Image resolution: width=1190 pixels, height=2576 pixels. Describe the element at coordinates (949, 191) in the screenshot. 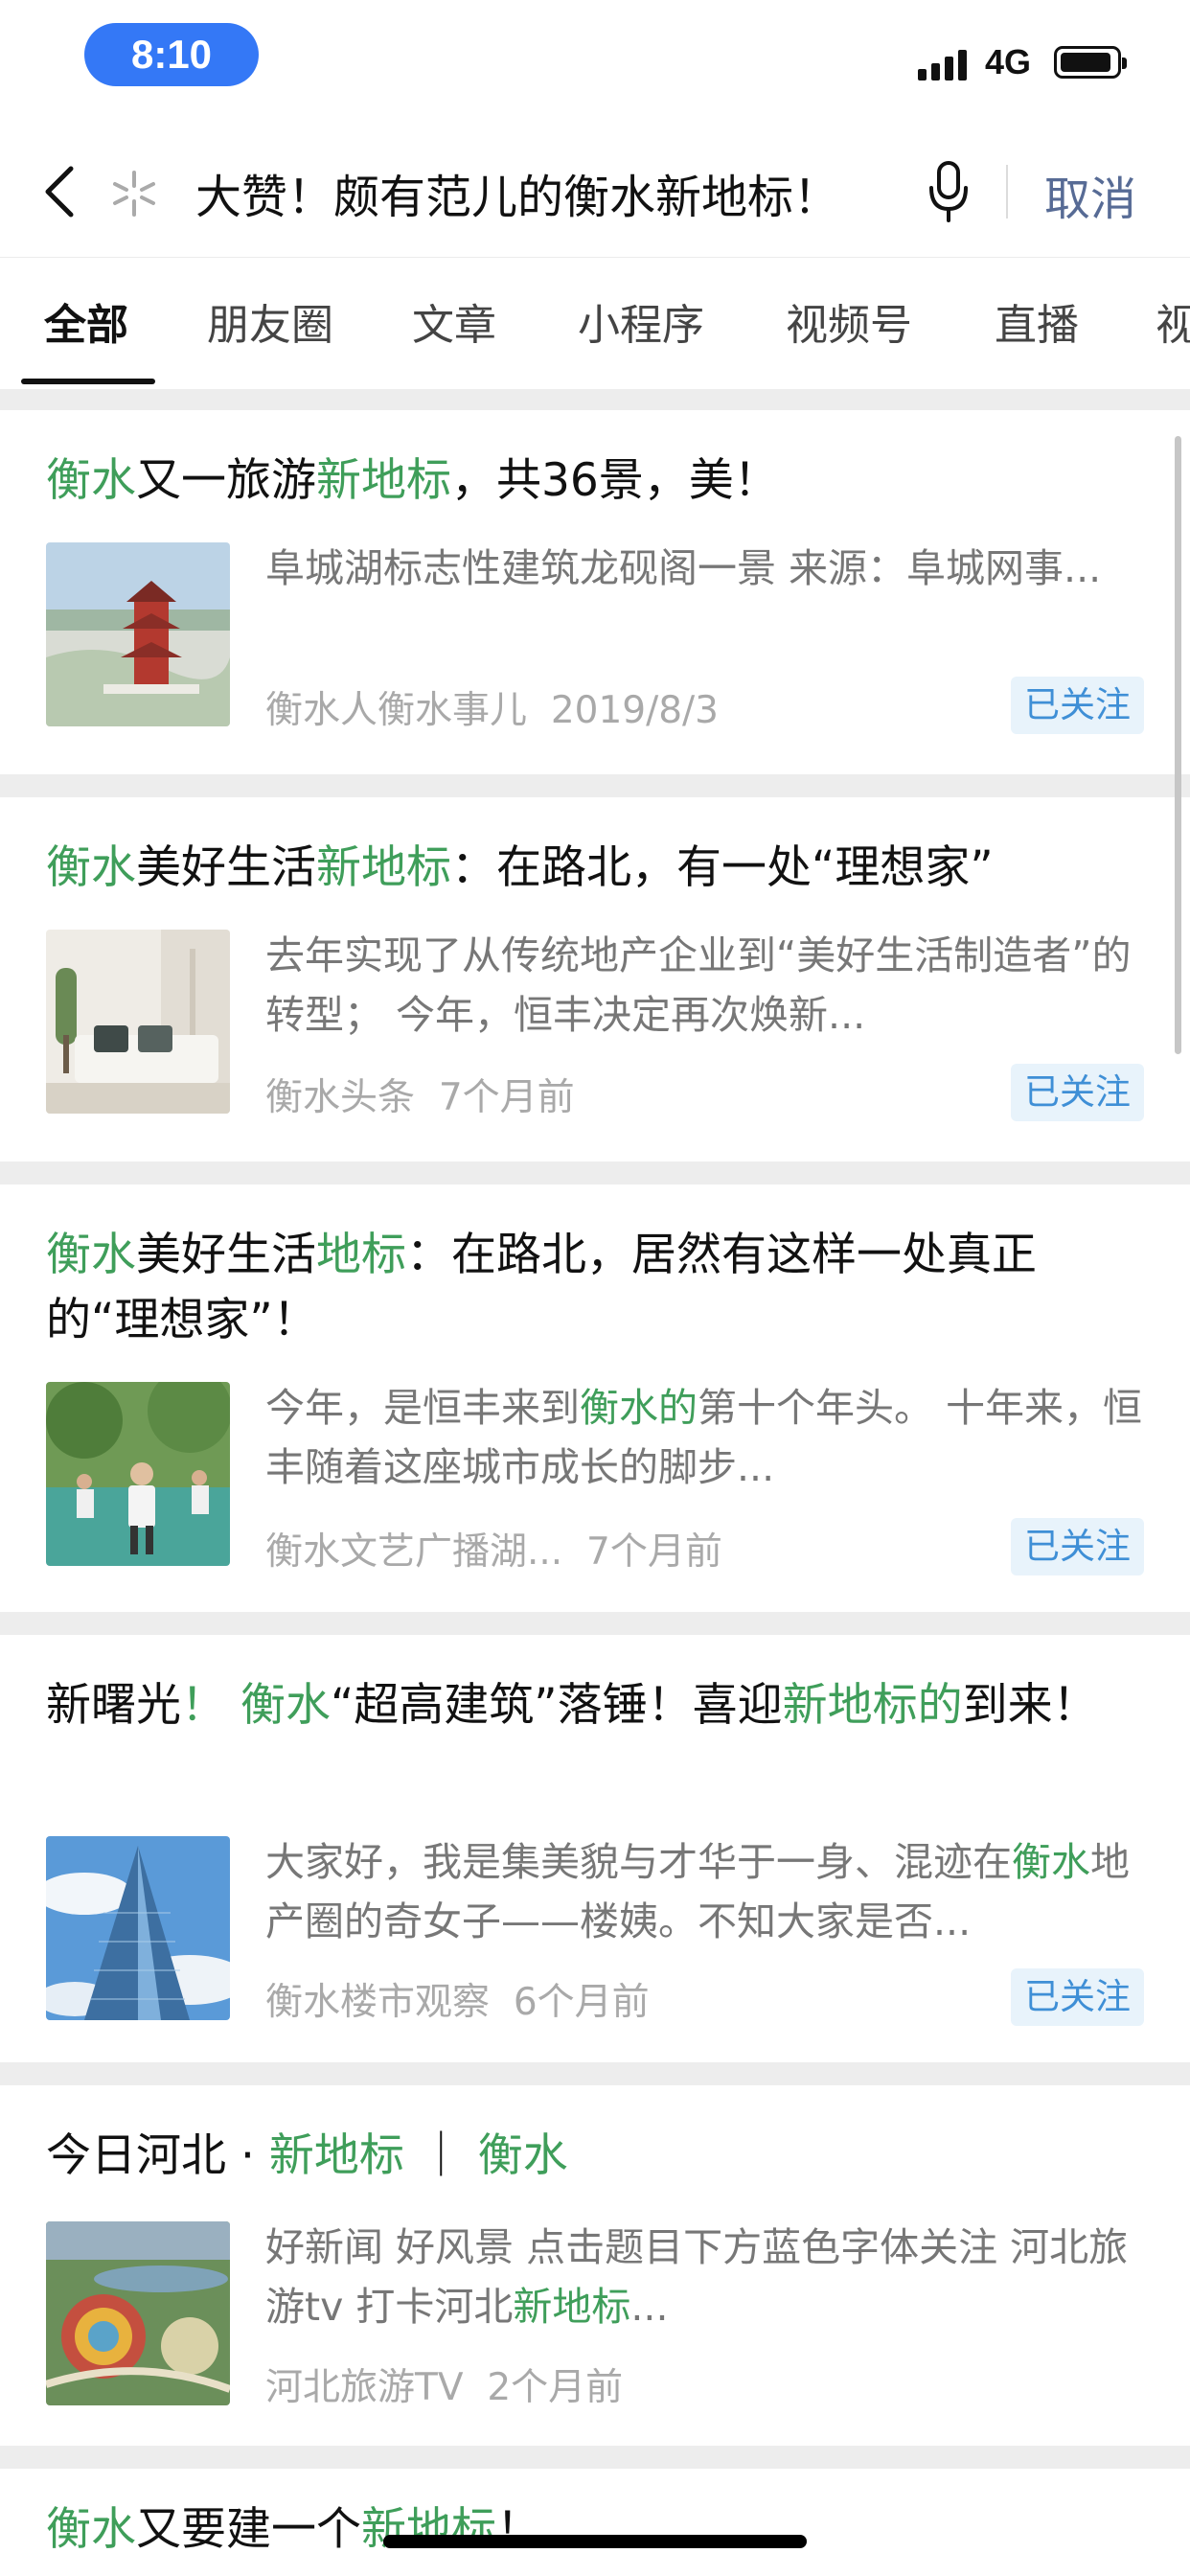

I see `microphone-icon` at that location.